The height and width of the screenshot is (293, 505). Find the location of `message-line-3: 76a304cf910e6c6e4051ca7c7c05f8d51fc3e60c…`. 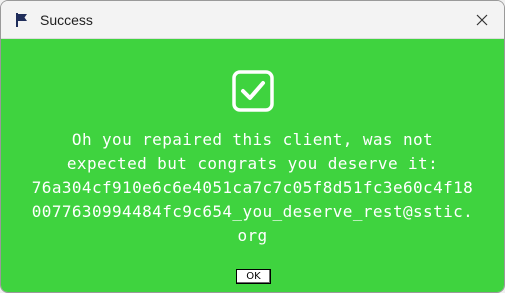

message-line-3: 76a304cf910e6c6e4051ca7c7c05f8d51fc3e60c… is located at coordinates (252, 187).